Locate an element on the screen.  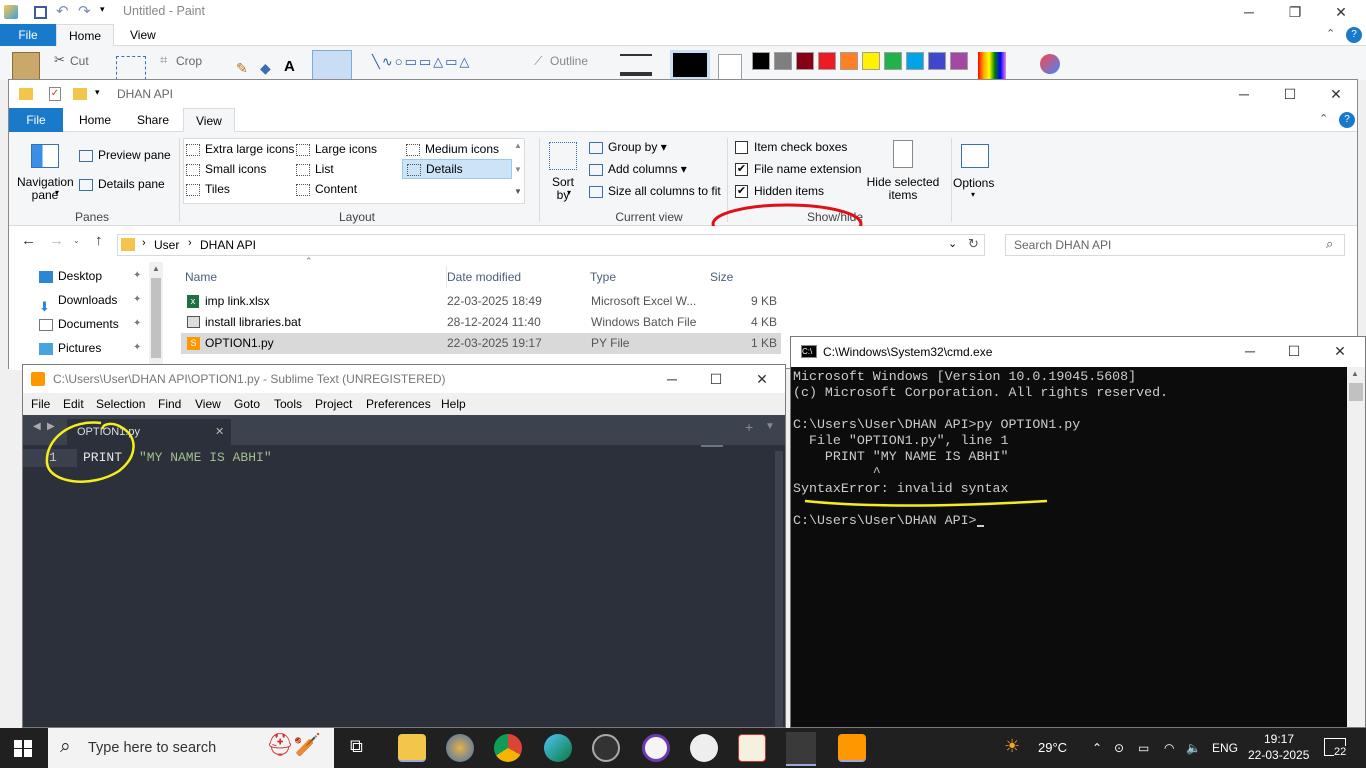
clock-date: 22-03-2025 is located at coordinates (1278, 755).